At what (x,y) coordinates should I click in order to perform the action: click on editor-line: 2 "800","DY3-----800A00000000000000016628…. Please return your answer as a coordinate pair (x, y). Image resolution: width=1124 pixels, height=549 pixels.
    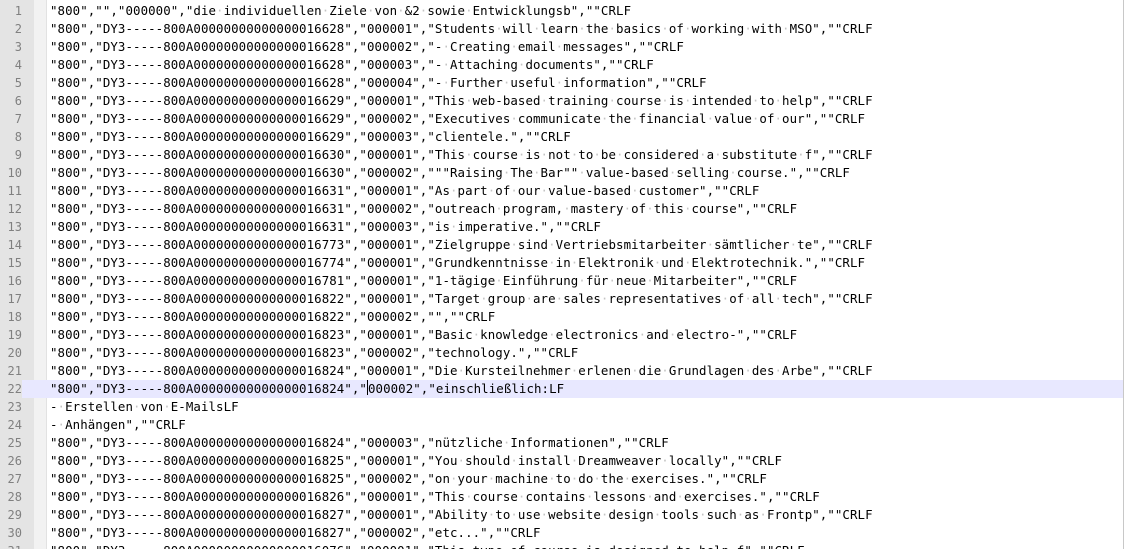
    Looking at the image, I should click on (562, 29).